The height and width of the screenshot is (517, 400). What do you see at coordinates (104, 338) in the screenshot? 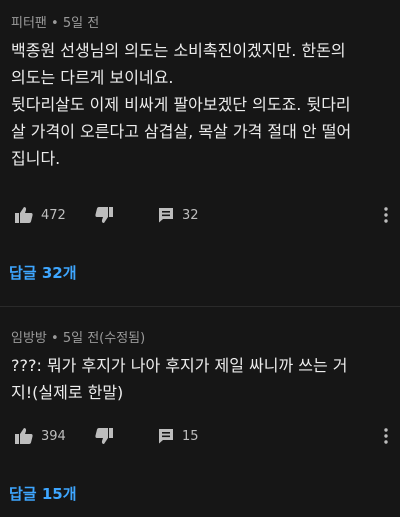
I see `comment-time: 5일 전(수정됨)` at bounding box center [104, 338].